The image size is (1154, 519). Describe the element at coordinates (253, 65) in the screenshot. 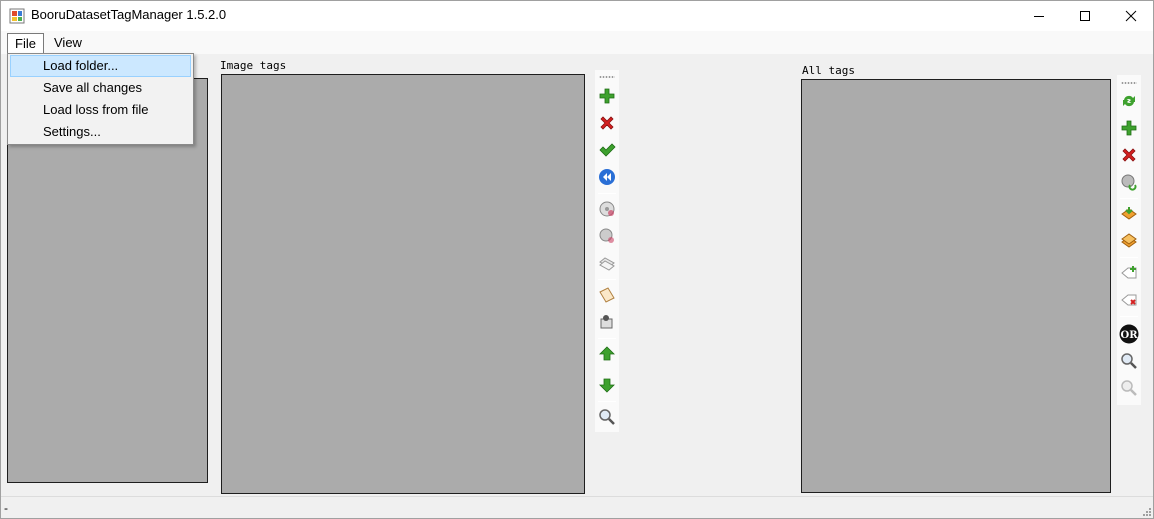

I see `image-tags-label: Image tags` at that location.